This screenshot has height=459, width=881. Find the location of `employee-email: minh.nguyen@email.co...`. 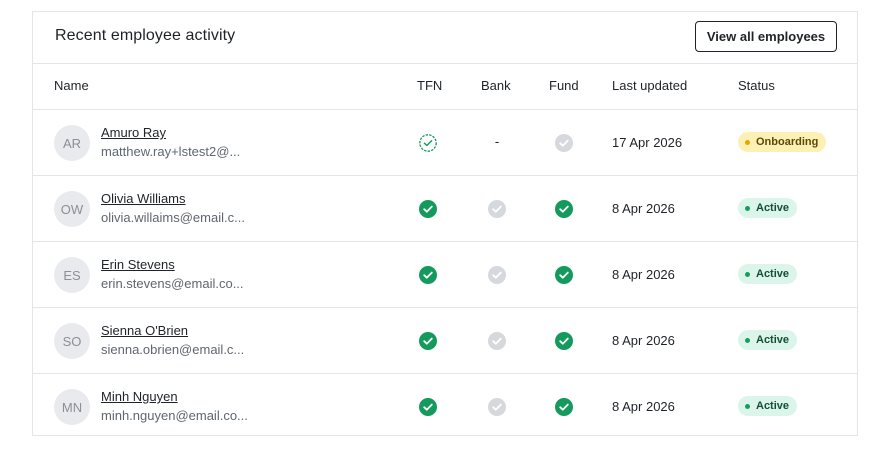

employee-email: minh.nguyen@email.co... is located at coordinates (174, 415).